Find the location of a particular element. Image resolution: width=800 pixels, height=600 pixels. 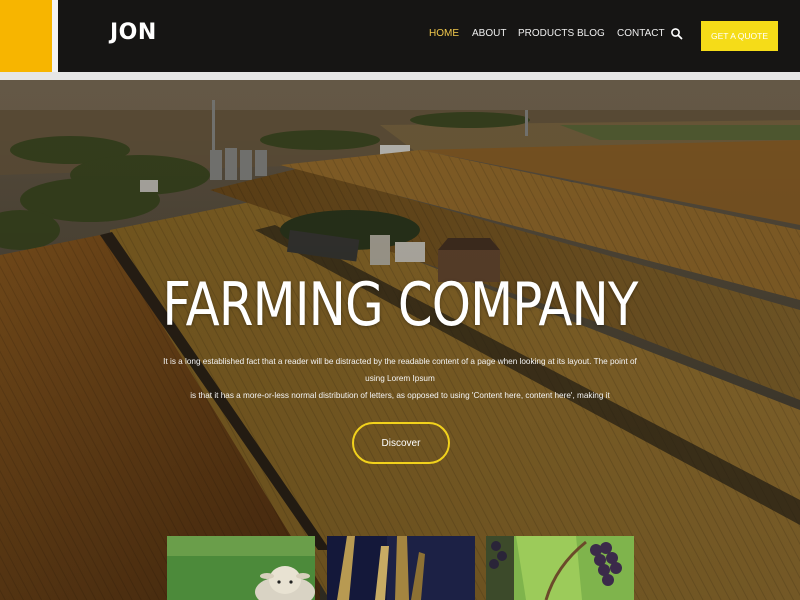

grapes-image is located at coordinates (560, 568).